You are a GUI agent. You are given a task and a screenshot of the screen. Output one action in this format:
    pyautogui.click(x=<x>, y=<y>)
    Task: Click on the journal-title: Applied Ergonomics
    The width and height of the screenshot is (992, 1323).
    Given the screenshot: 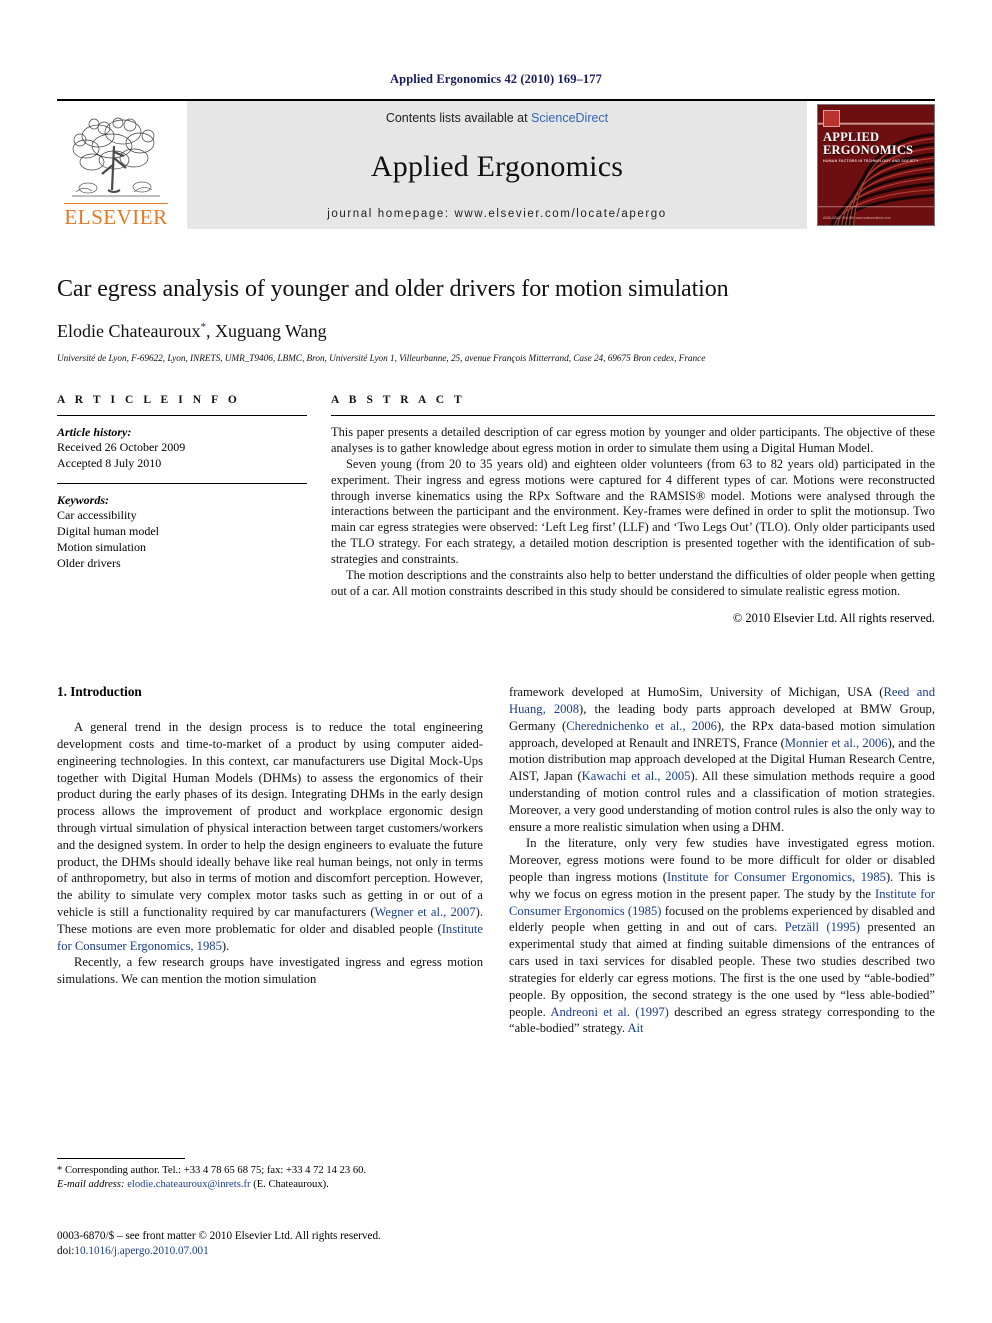 What is the action you would take?
    pyautogui.click(x=497, y=166)
    